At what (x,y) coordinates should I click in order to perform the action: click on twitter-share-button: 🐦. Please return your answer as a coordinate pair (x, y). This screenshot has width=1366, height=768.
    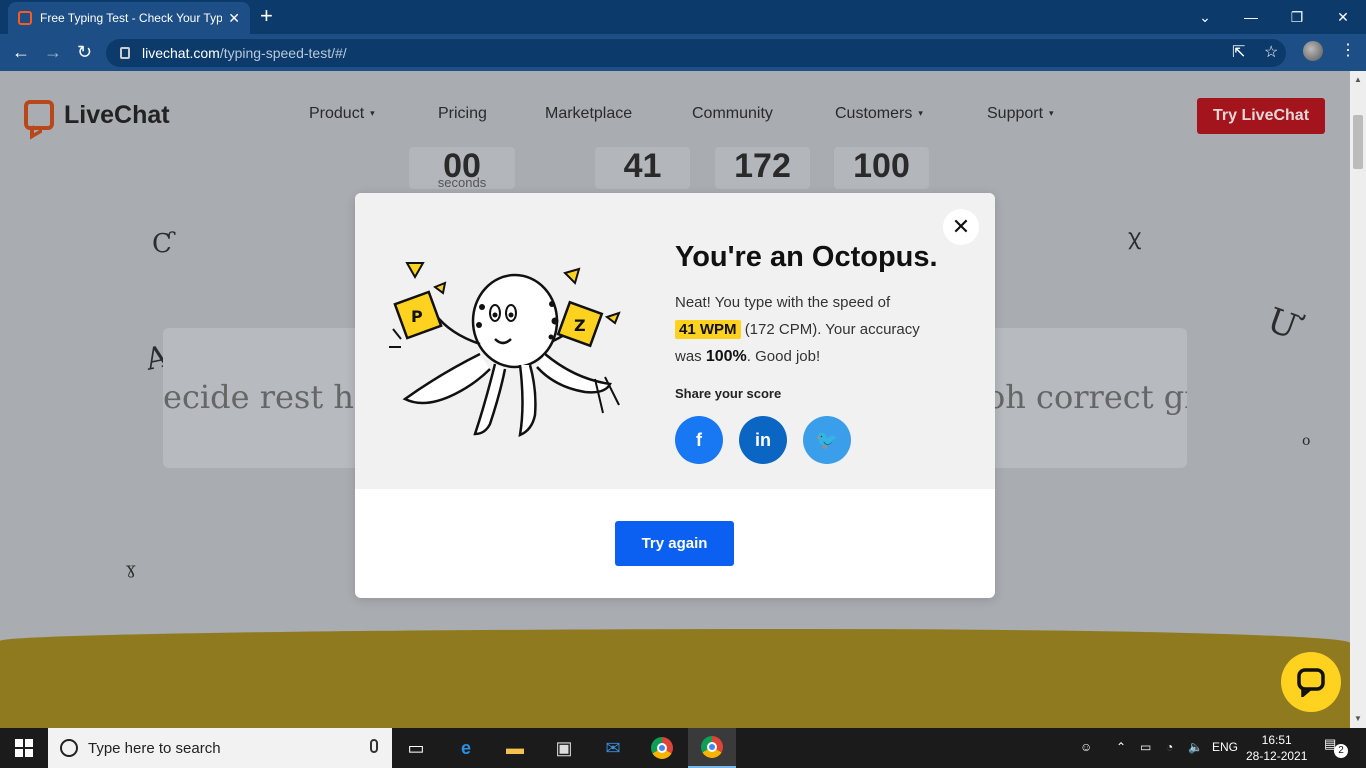
    Looking at the image, I should click on (827, 440).